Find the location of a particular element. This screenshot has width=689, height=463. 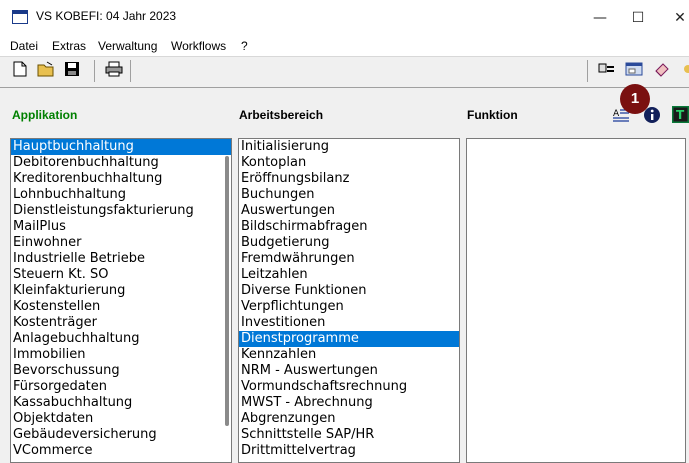

menu-help: ? is located at coordinates (244, 46).